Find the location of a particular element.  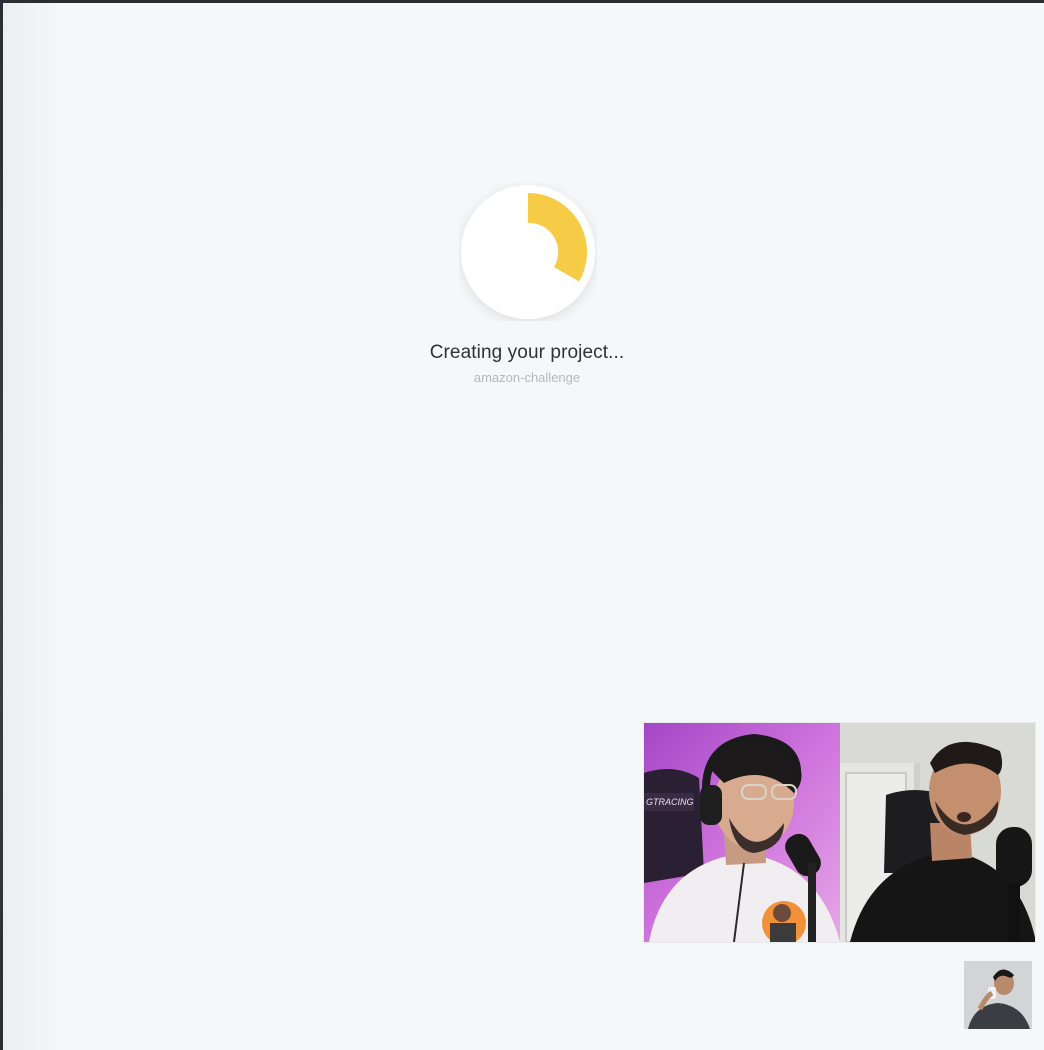

spinner-graphic is located at coordinates (528, 252).